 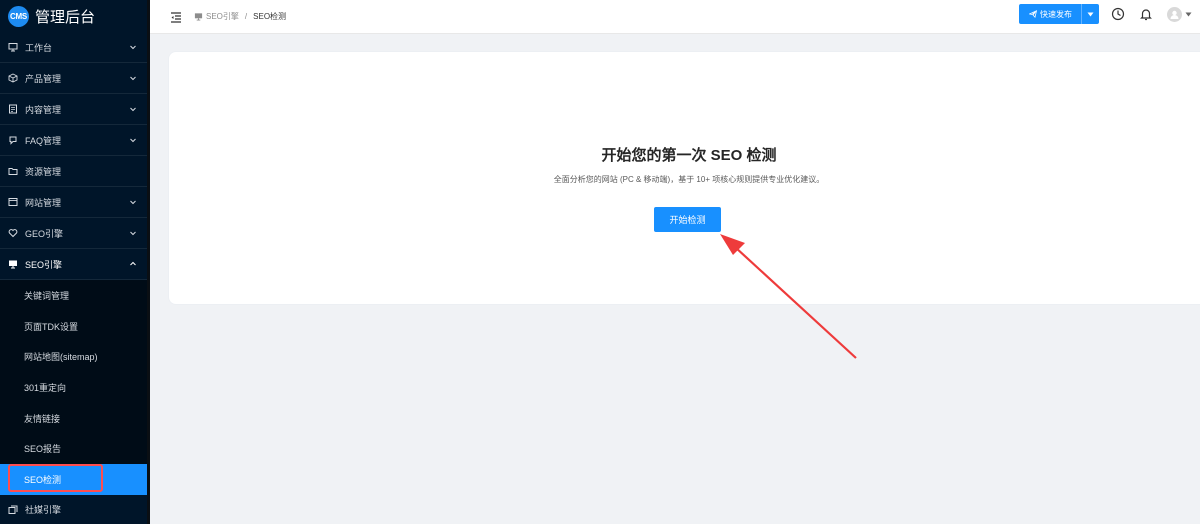 I want to click on user-icon, so click(x=1174, y=14).